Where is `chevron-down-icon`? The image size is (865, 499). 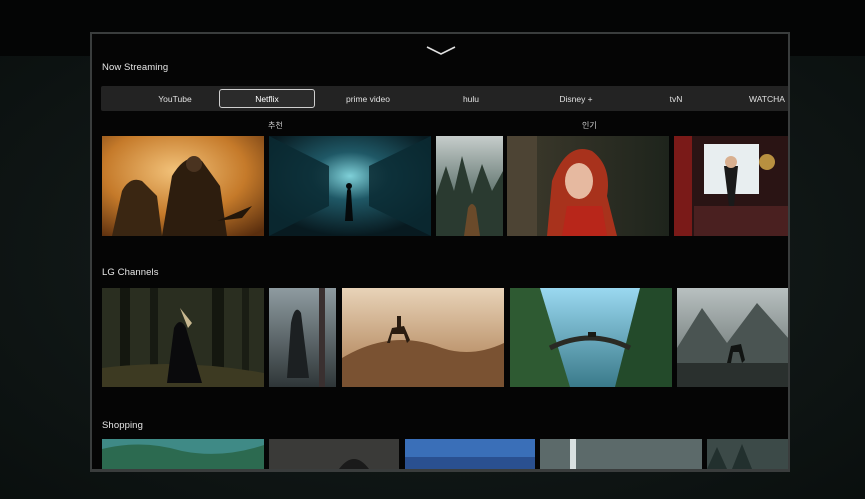
chevron-down-icon is located at coordinates (441, 51).